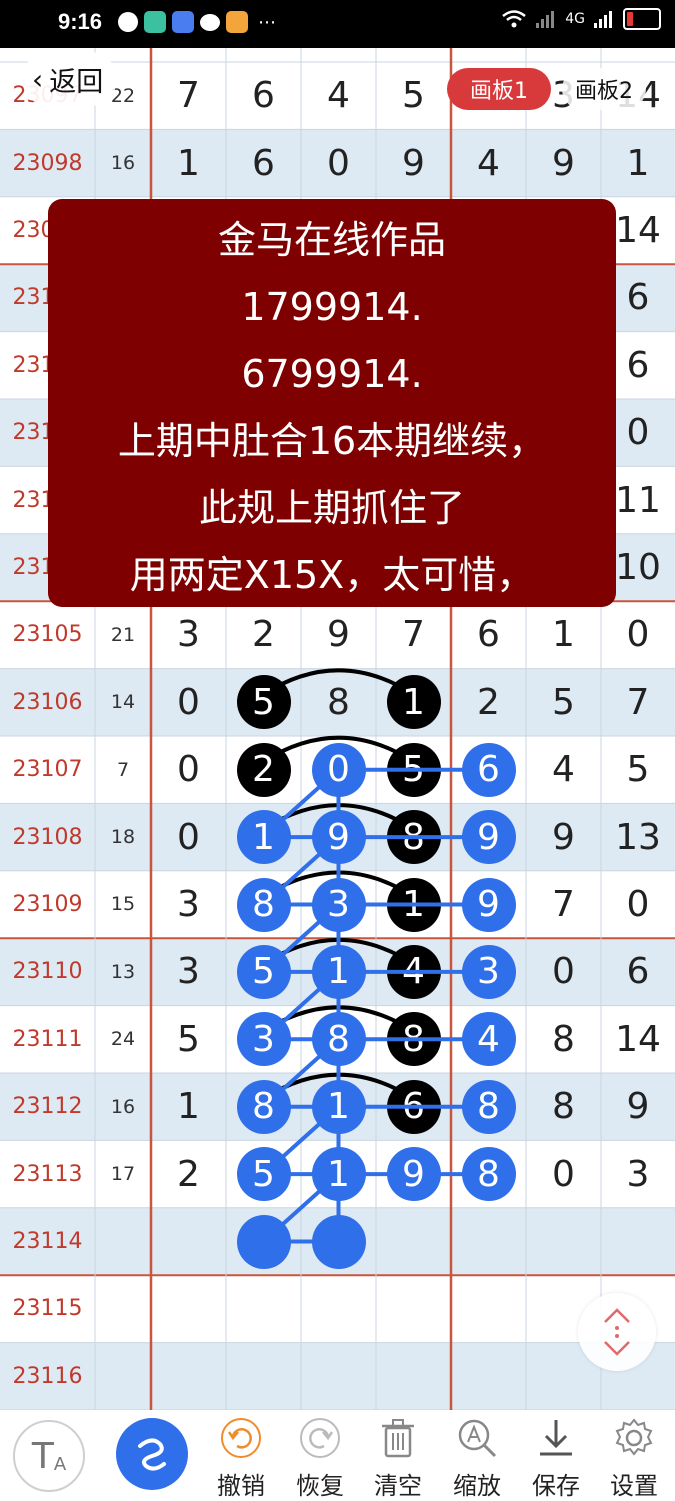 The width and height of the screenshot is (675, 1501). I want to click on clear-button: 清空, so click(398, 1458).